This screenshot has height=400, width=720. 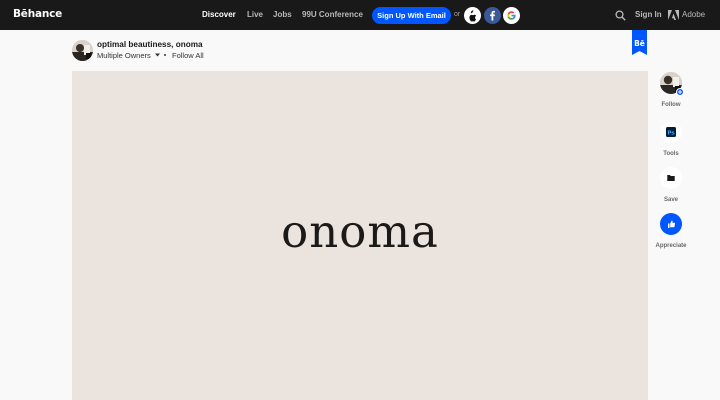 I want to click on google-signin-button, so click(x=511, y=15).